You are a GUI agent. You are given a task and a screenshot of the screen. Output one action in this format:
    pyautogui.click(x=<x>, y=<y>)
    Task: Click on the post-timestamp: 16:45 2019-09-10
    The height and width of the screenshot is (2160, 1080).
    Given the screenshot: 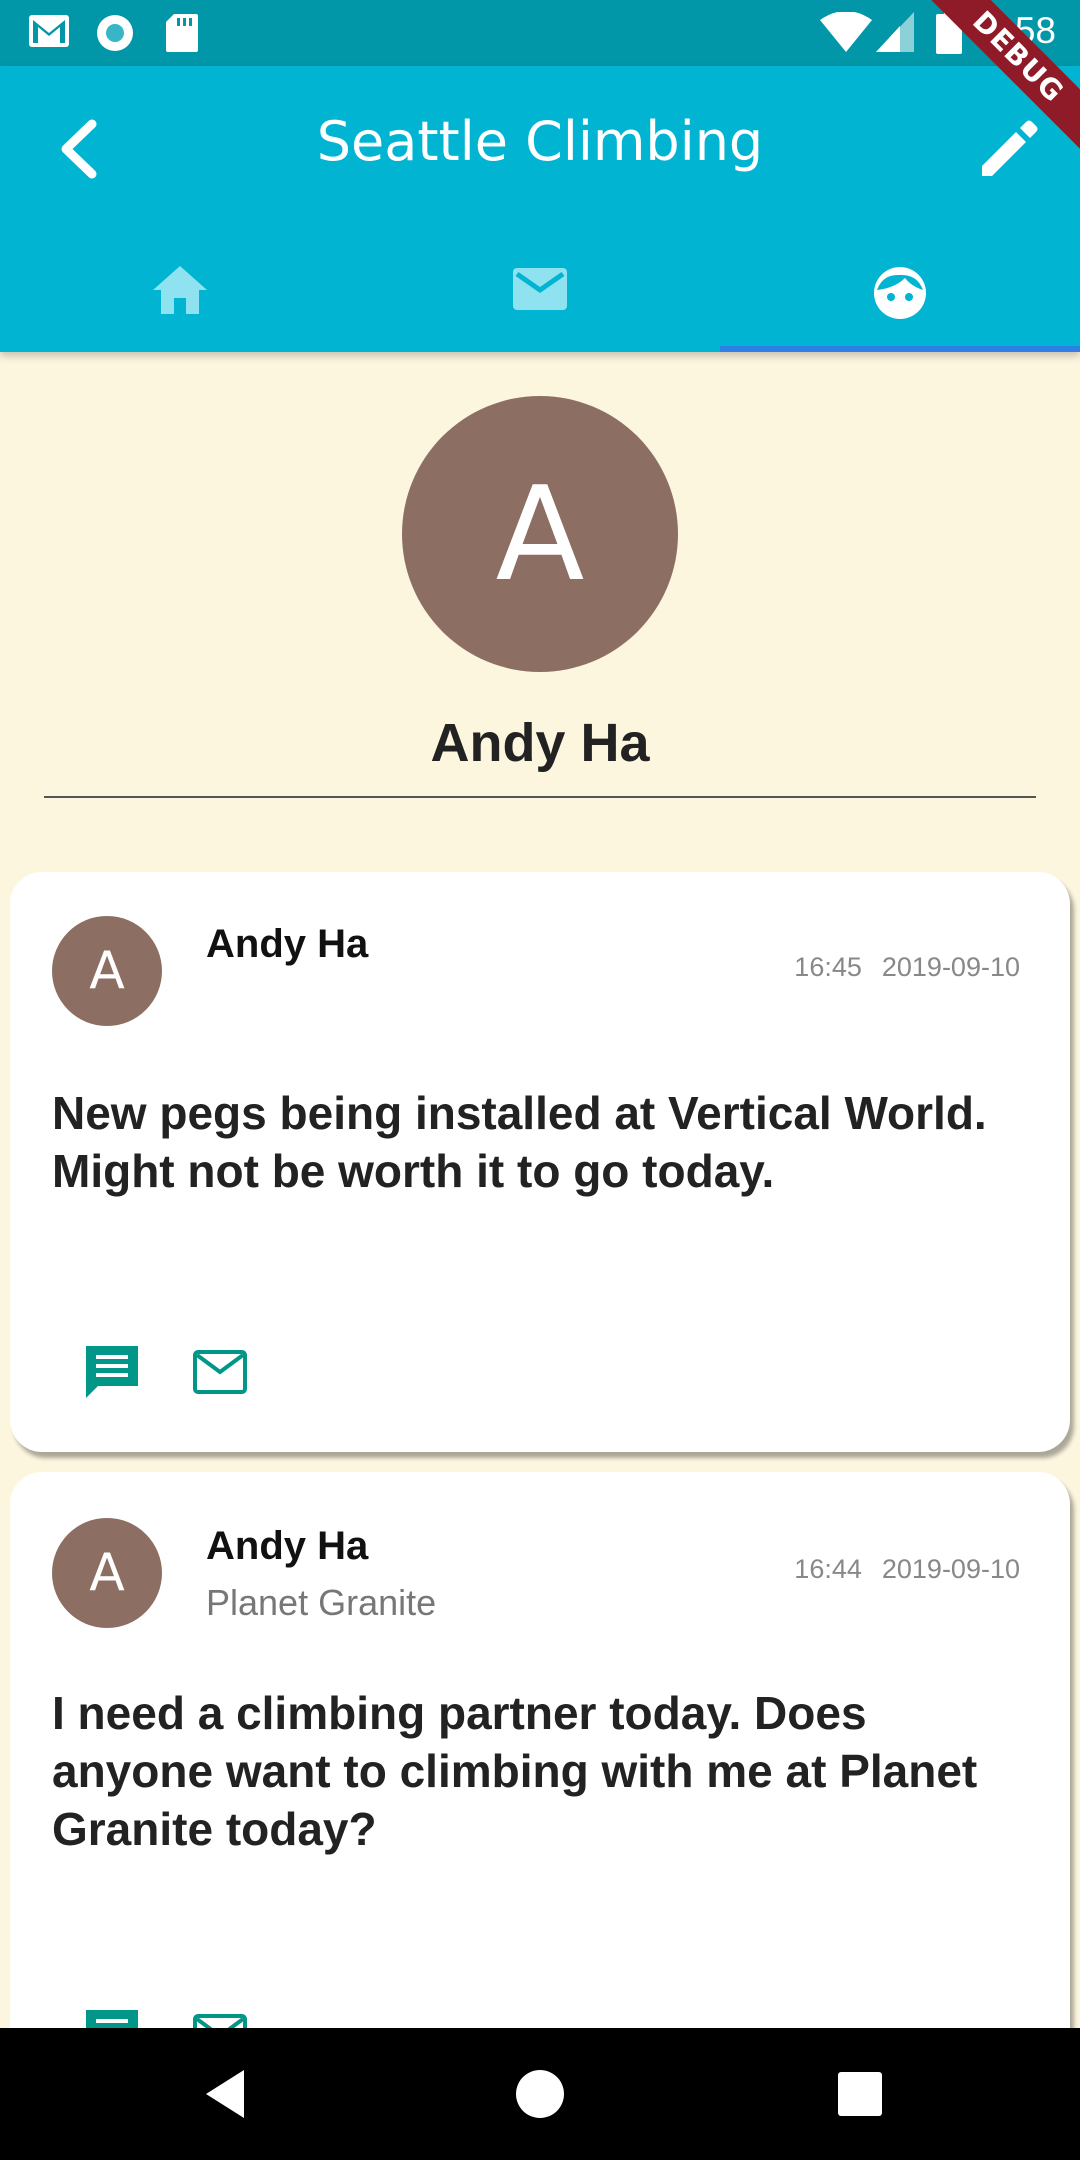 What is the action you would take?
    pyautogui.click(x=907, y=967)
    